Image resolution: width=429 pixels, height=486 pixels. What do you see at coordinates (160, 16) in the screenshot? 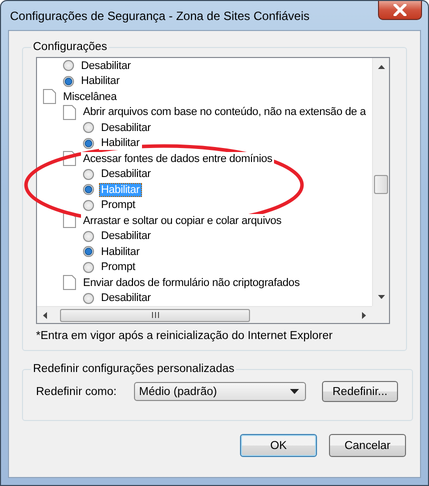
I see `window-title: Configurações de Segurança - Zona de Sites Confiáveis` at bounding box center [160, 16].